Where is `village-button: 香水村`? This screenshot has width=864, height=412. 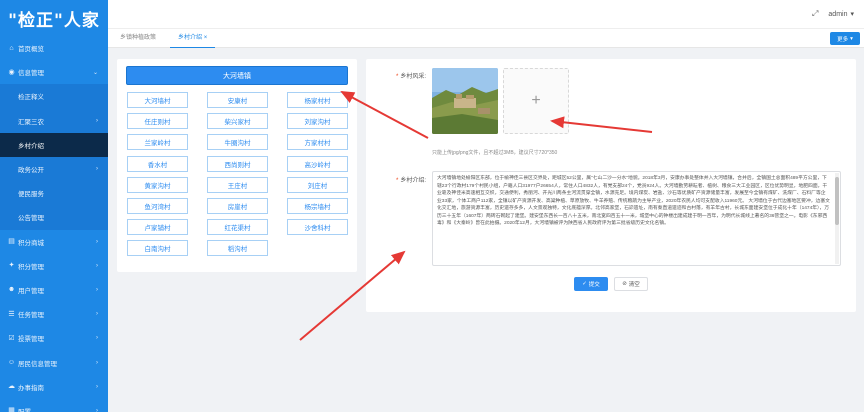
village-button: 香水村 is located at coordinates (157, 163).